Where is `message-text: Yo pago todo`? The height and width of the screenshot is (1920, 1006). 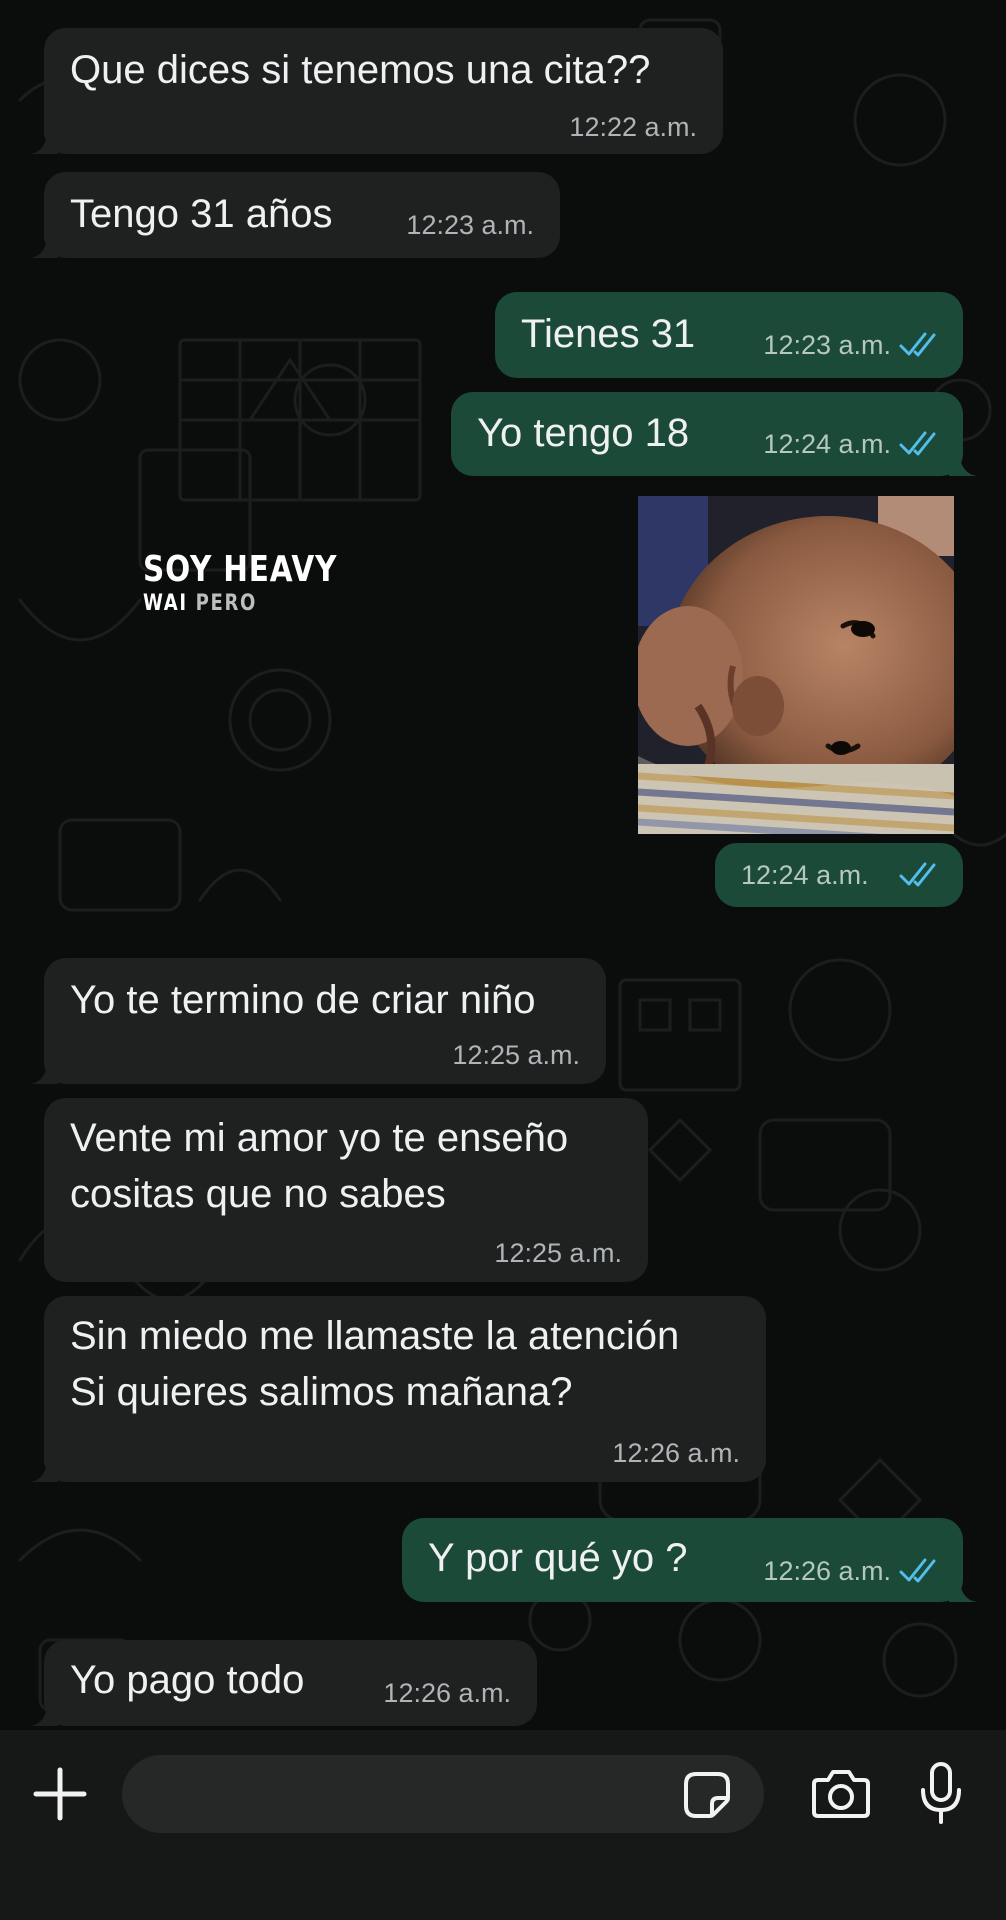 message-text: Yo pago todo is located at coordinates (187, 1680).